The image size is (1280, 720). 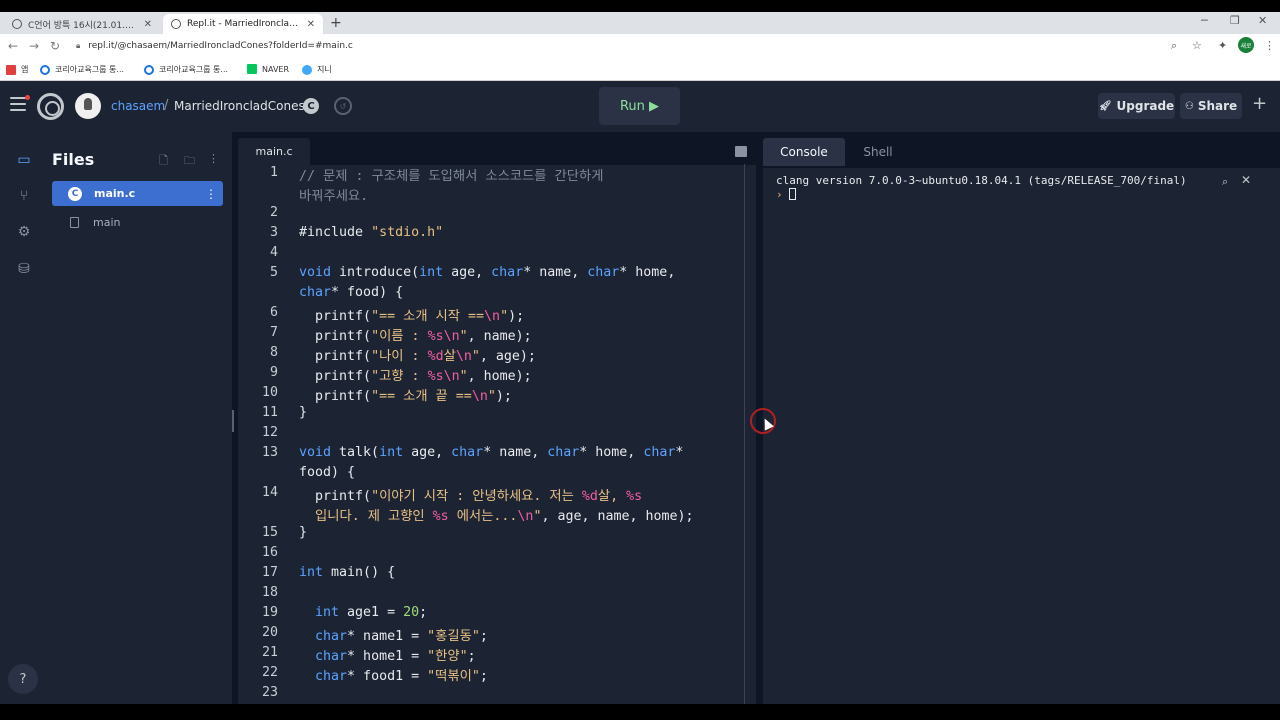 I want to click on files-panel: Files 🗋︎ 🗀︎ ⋮ C main.c ⋮ main, so click(x=140, y=418).